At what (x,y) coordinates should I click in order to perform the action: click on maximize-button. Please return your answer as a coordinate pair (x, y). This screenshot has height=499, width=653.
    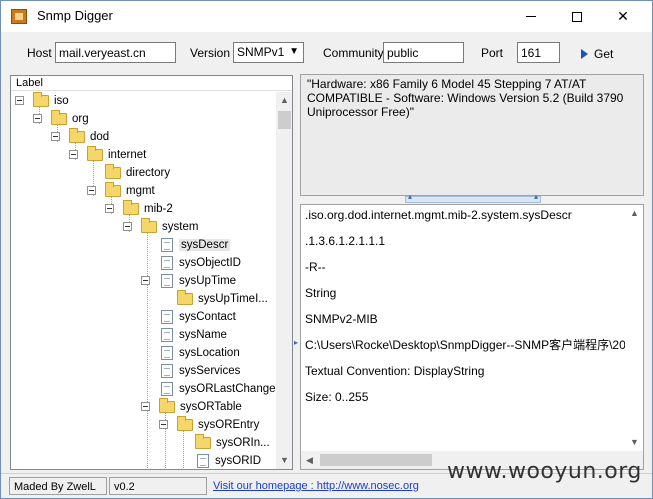
    Looking at the image, I should click on (577, 16).